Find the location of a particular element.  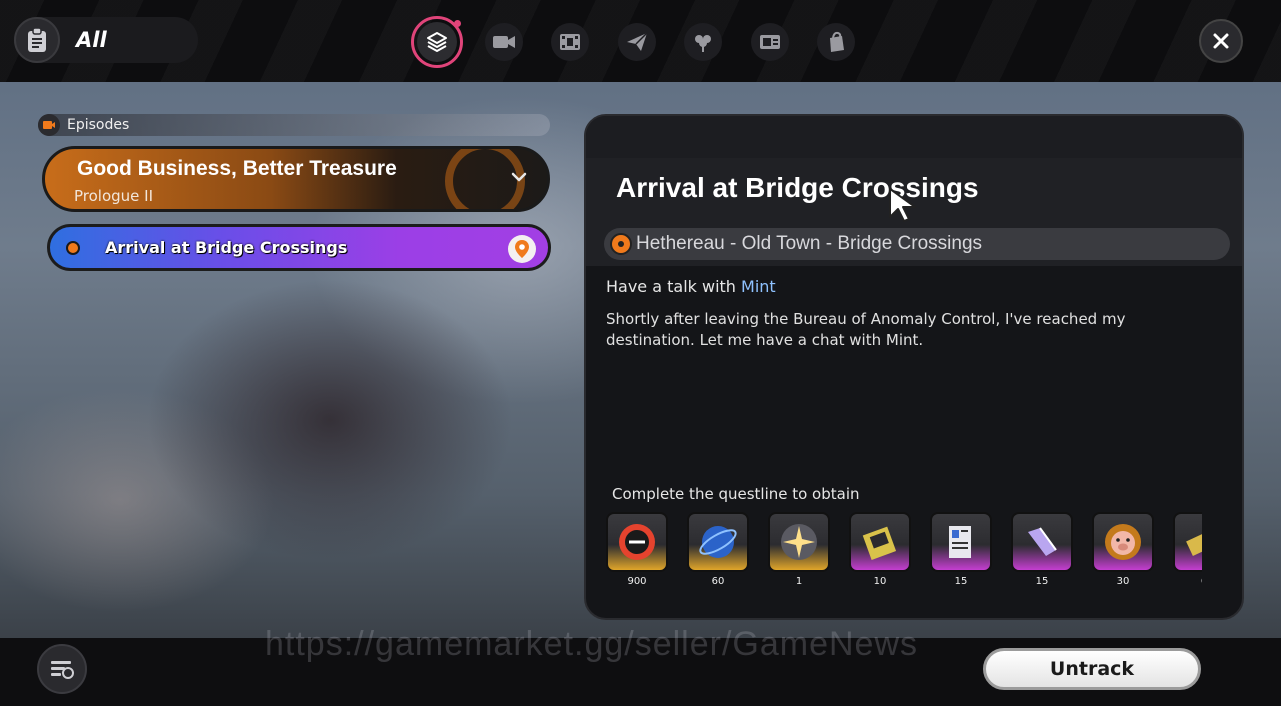

close-button is located at coordinates (1221, 41).